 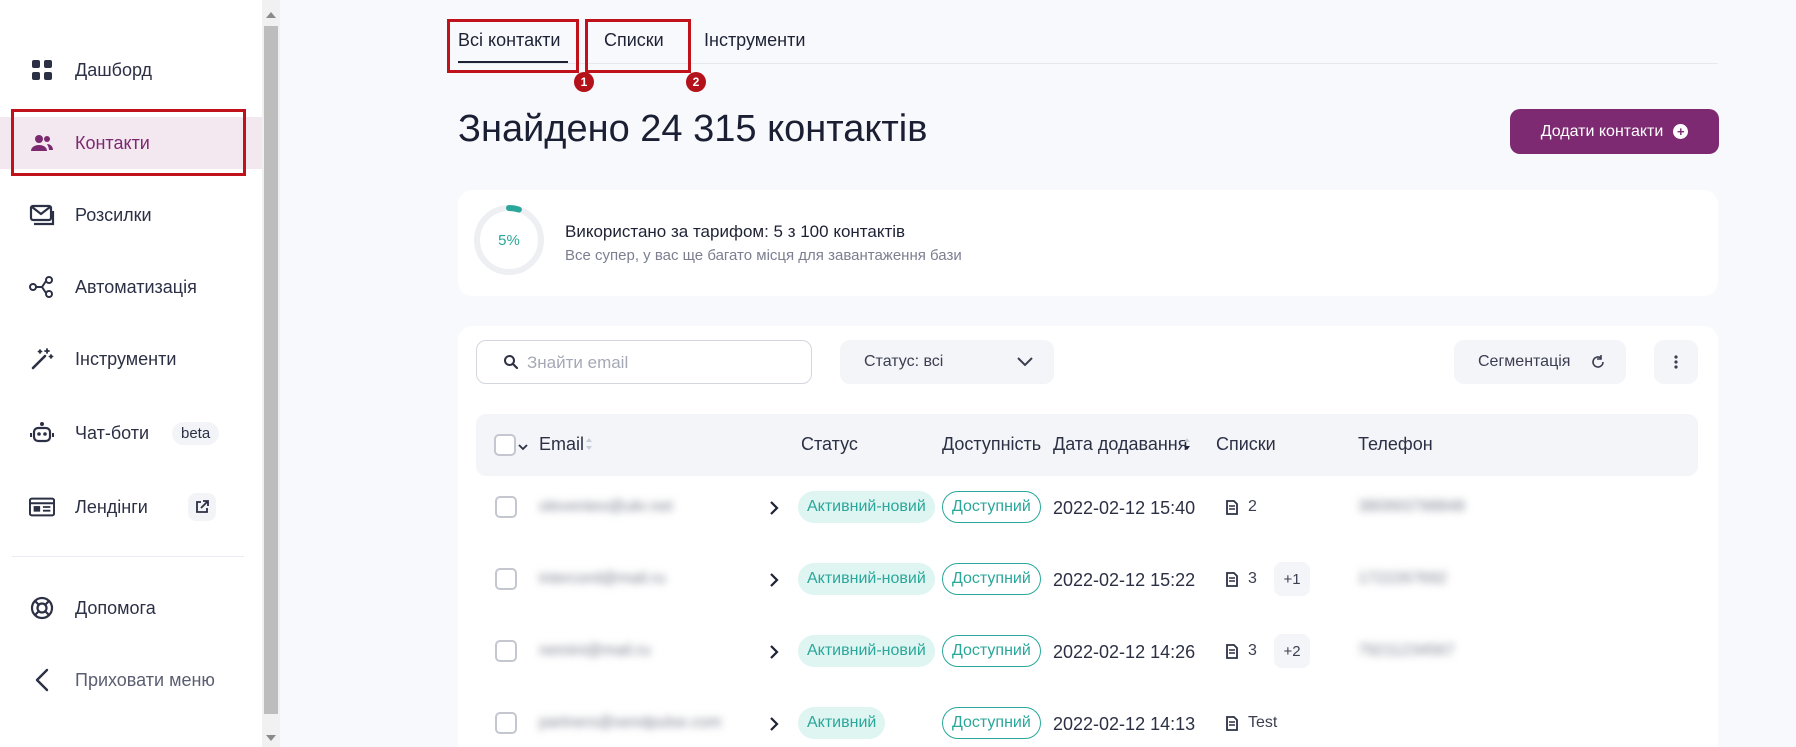 What do you see at coordinates (1681, 131) in the screenshot?
I see `plus-circle-icon: +` at bounding box center [1681, 131].